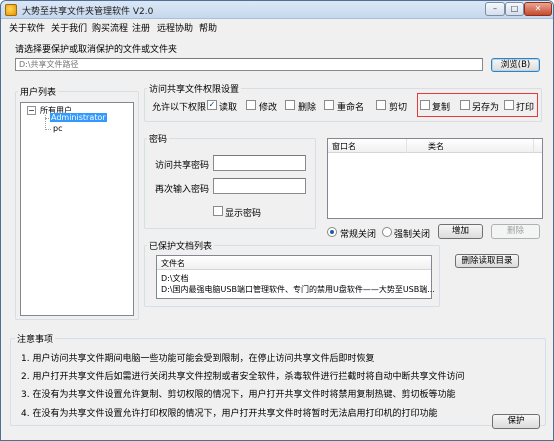 Image resolution: width=554 pixels, height=441 pixels. Describe the element at coordinates (351, 108) in the screenshot. I see `rename-label: 重命名` at that location.